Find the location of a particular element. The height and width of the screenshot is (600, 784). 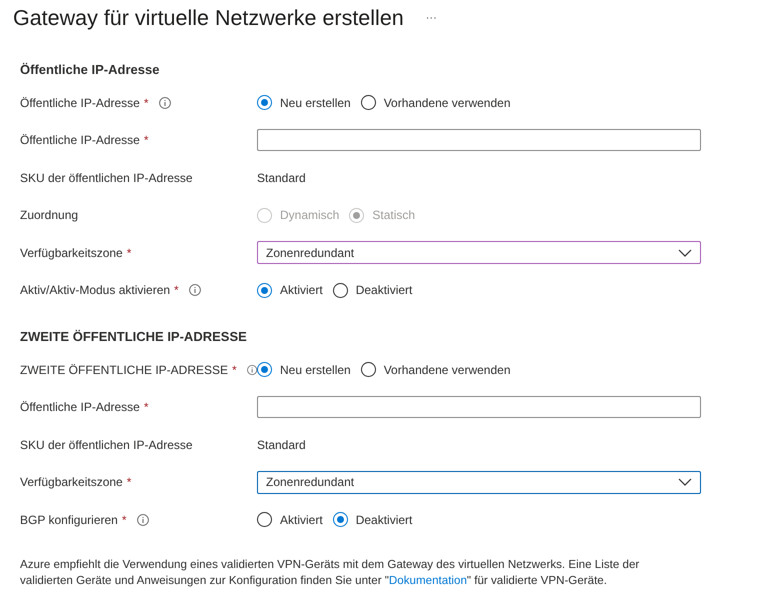

more-button: ··· is located at coordinates (431, 18).